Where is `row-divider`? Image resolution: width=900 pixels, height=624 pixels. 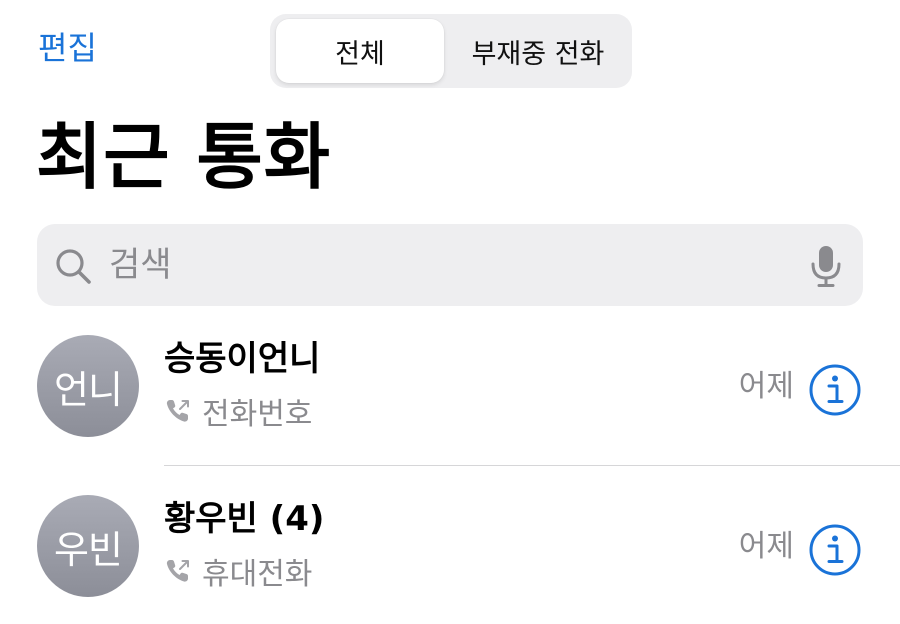
row-divider is located at coordinates (532, 465).